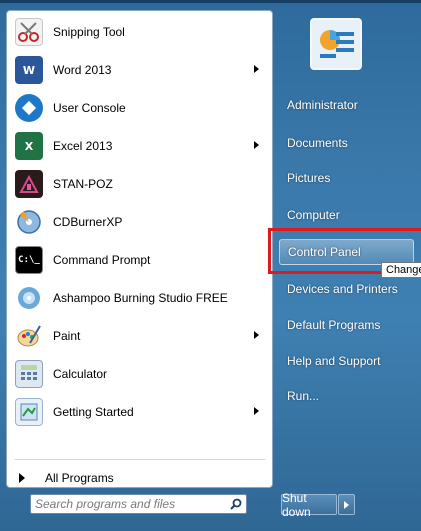 The height and width of the screenshot is (531, 421). What do you see at coordinates (140, 412) in the screenshot?
I see `program-getting-started: Getting Started` at bounding box center [140, 412].